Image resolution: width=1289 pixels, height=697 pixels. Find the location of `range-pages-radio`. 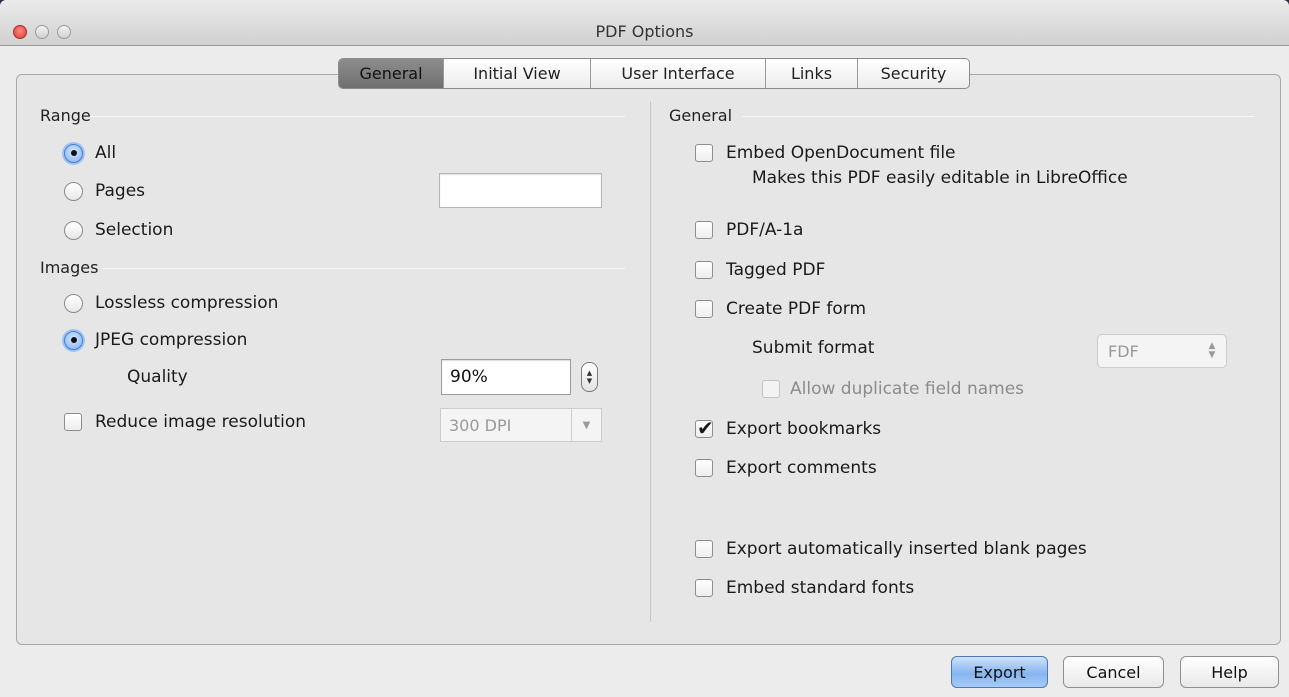

range-pages-radio is located at coordinates (73, 191).